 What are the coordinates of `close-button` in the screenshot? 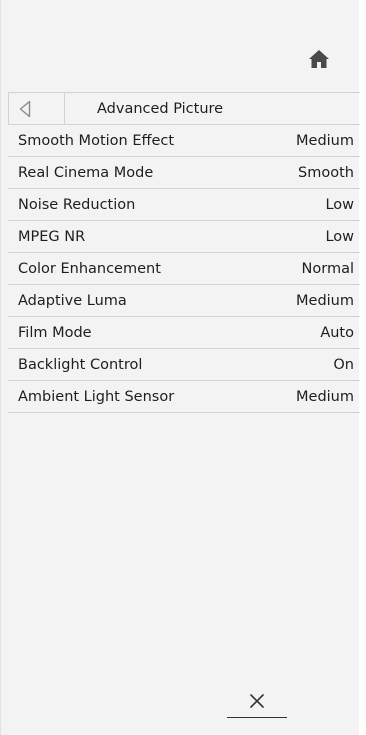 It's located at (257, 703).